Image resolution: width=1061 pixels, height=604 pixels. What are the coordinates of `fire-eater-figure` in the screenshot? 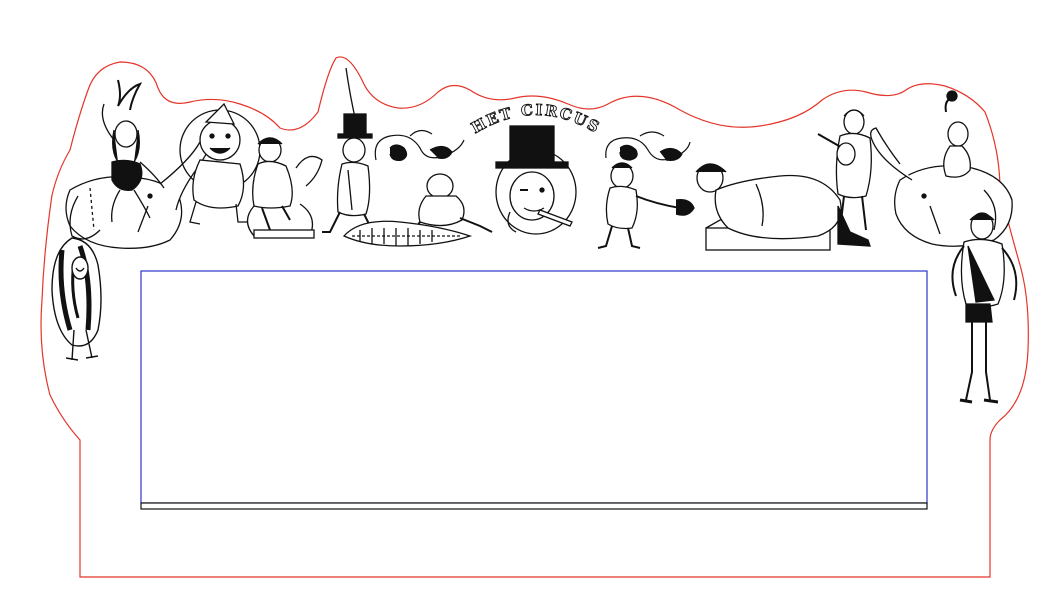 It's located at (646, 205).